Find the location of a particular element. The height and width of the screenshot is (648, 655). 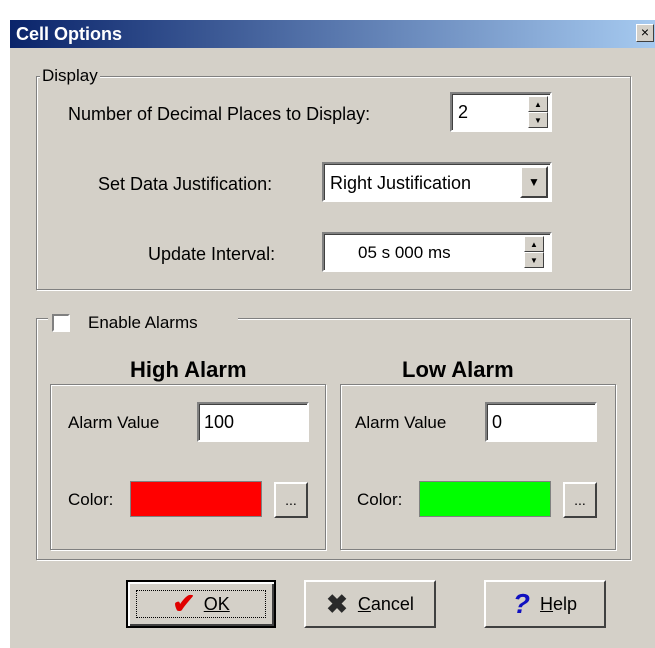

high-alarm-color-swatch is located at coordinates (196, 499).